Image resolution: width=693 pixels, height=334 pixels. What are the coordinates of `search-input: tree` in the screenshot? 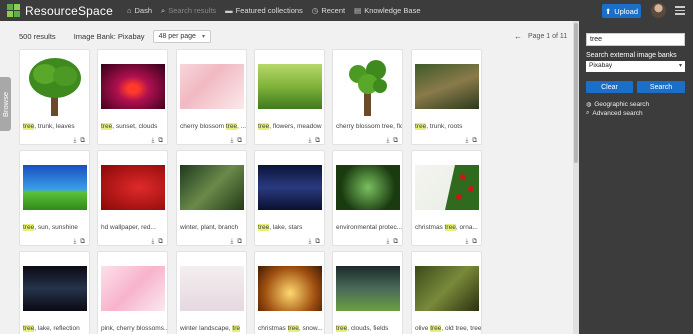 It's located at (635, 39).